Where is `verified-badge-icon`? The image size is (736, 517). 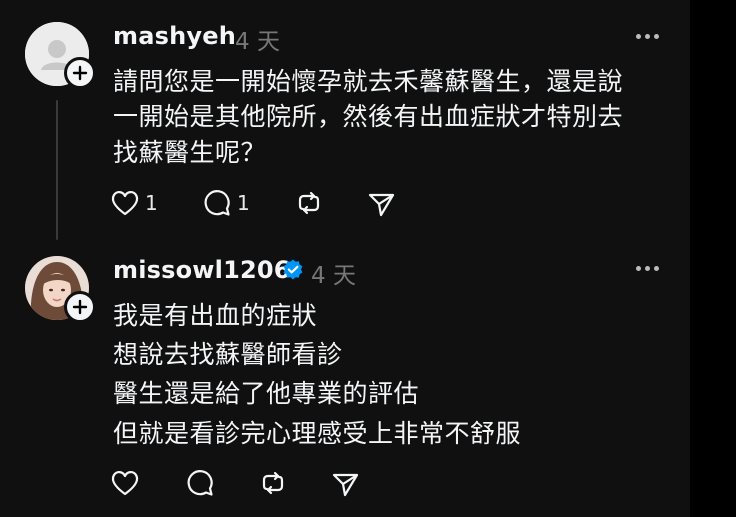
verified-badge-icon is located at coordinates (293, 269).